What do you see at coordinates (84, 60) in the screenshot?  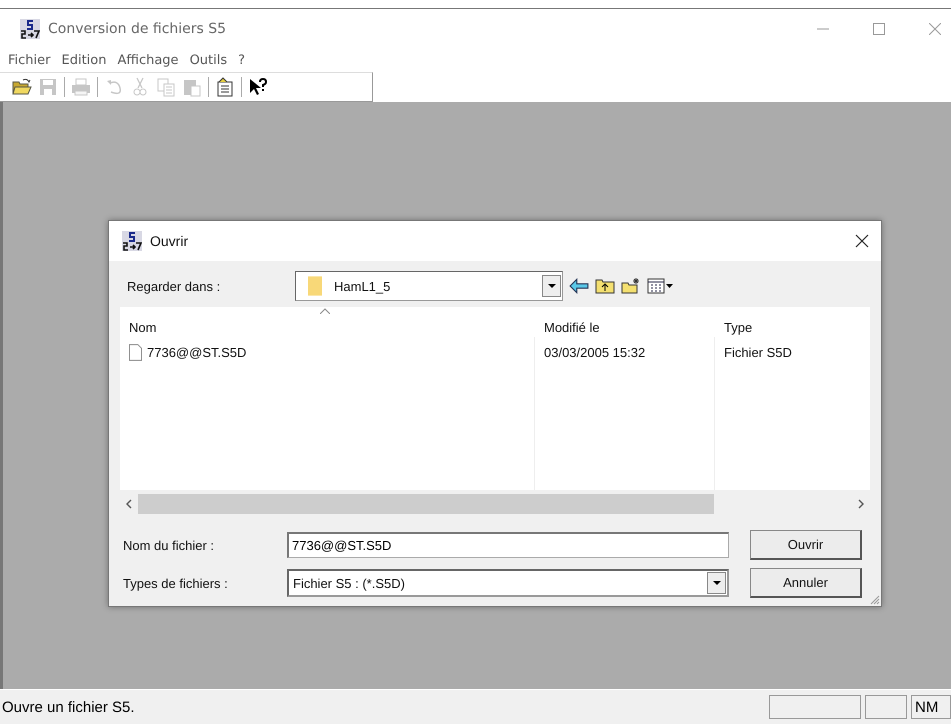 I see `menu-item: Edition` at bounding box center [84, 60].